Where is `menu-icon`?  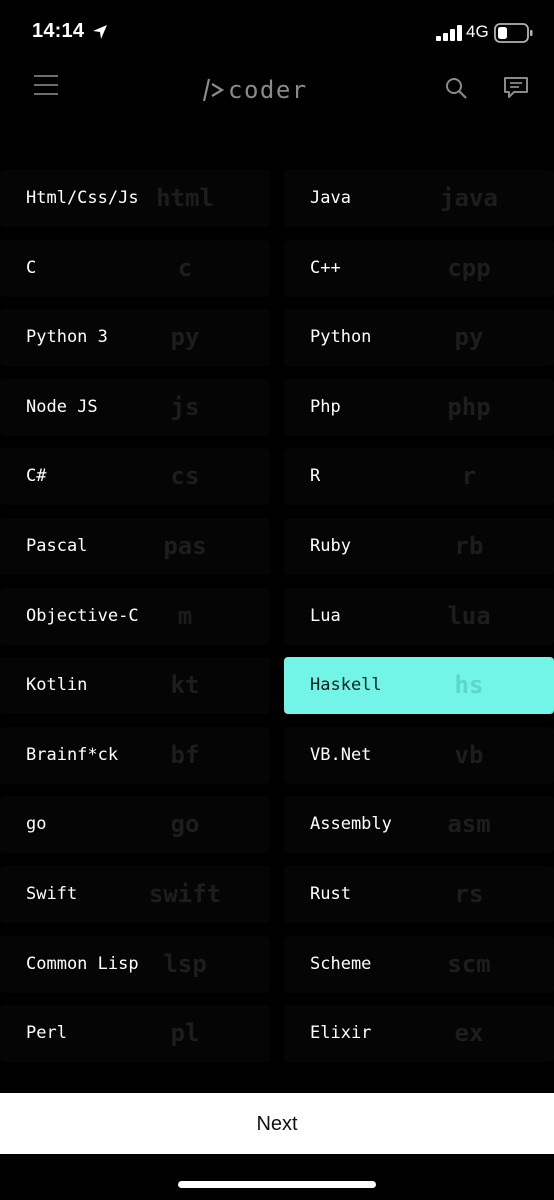 menu-icon is located at coordinates (46, 85).